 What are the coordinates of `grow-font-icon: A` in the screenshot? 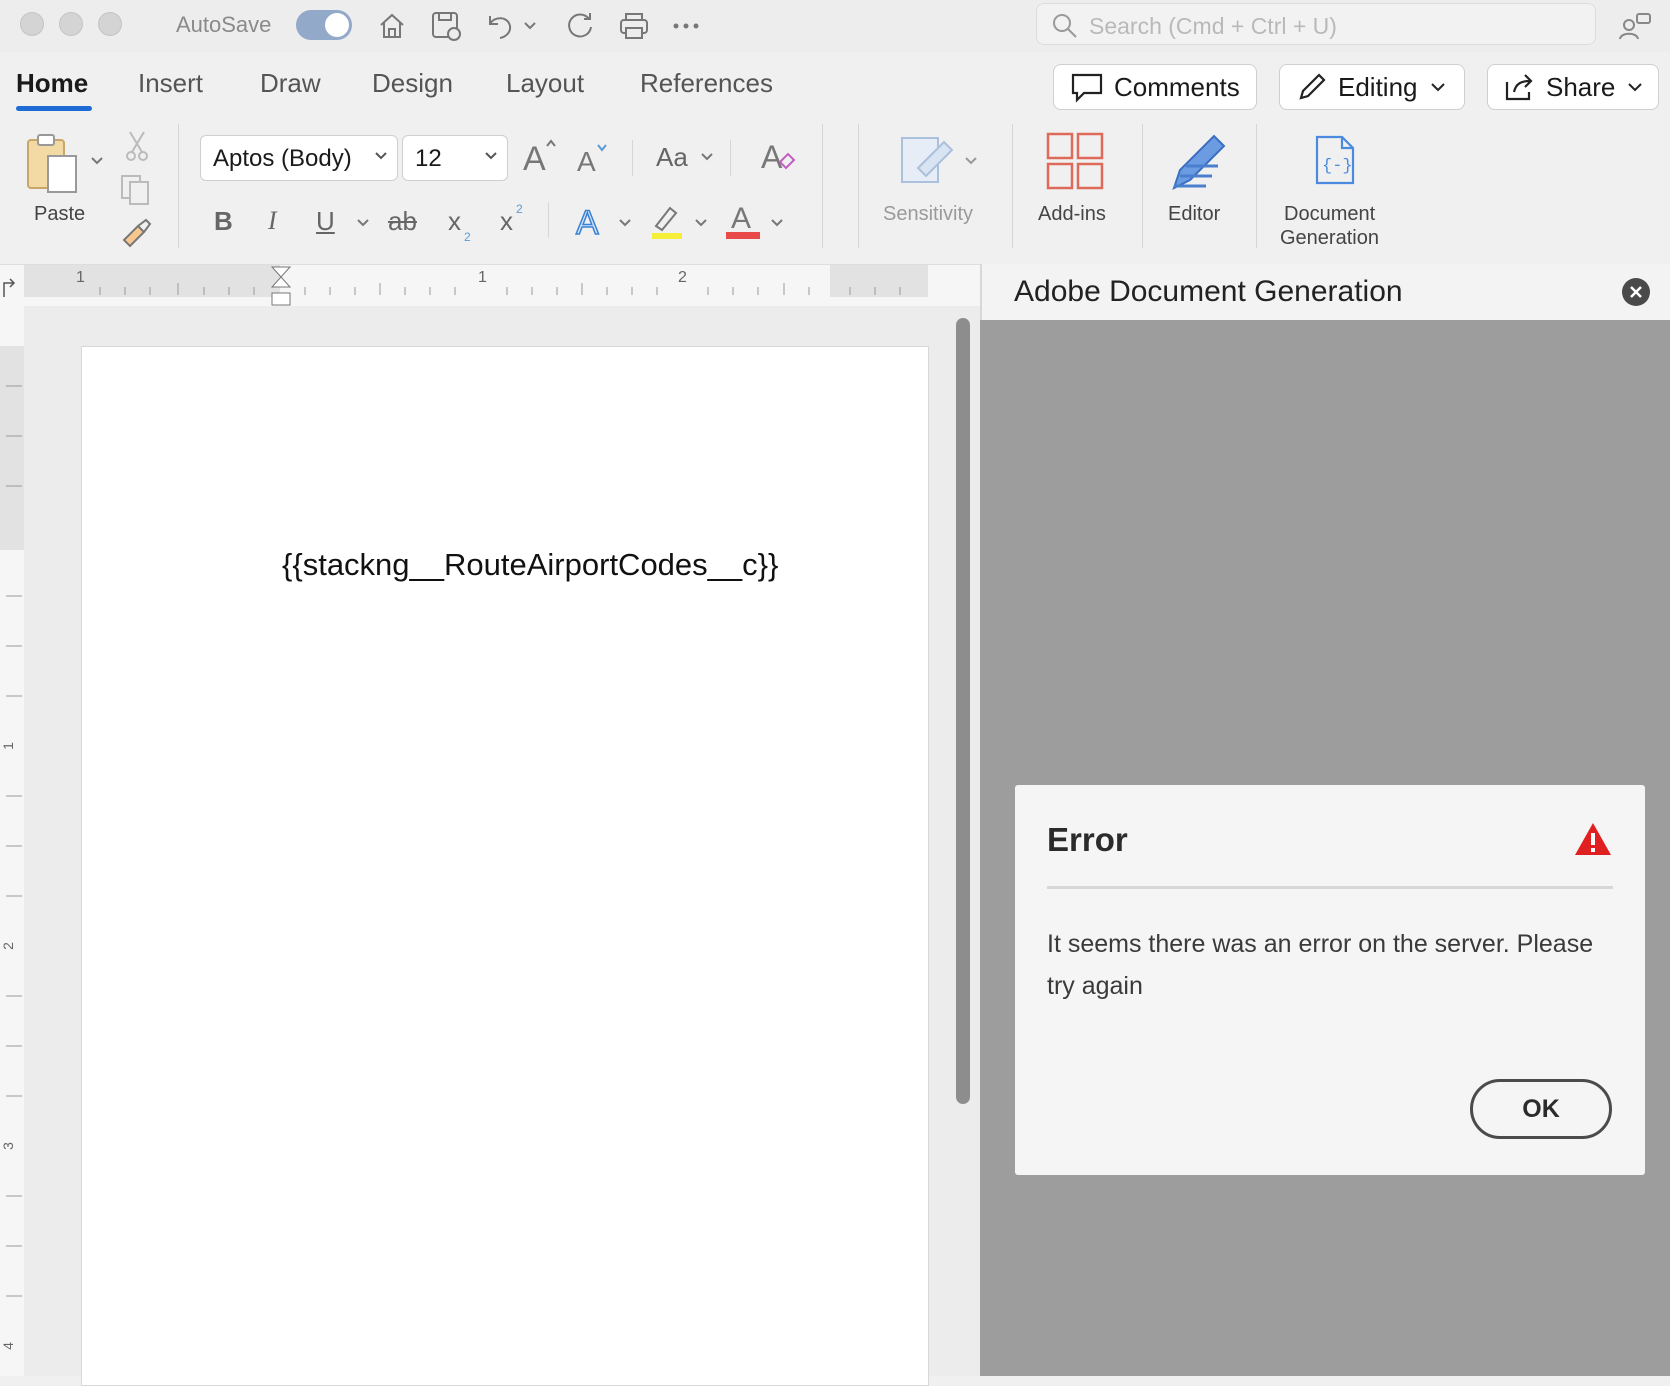 It's located at (540, 156).